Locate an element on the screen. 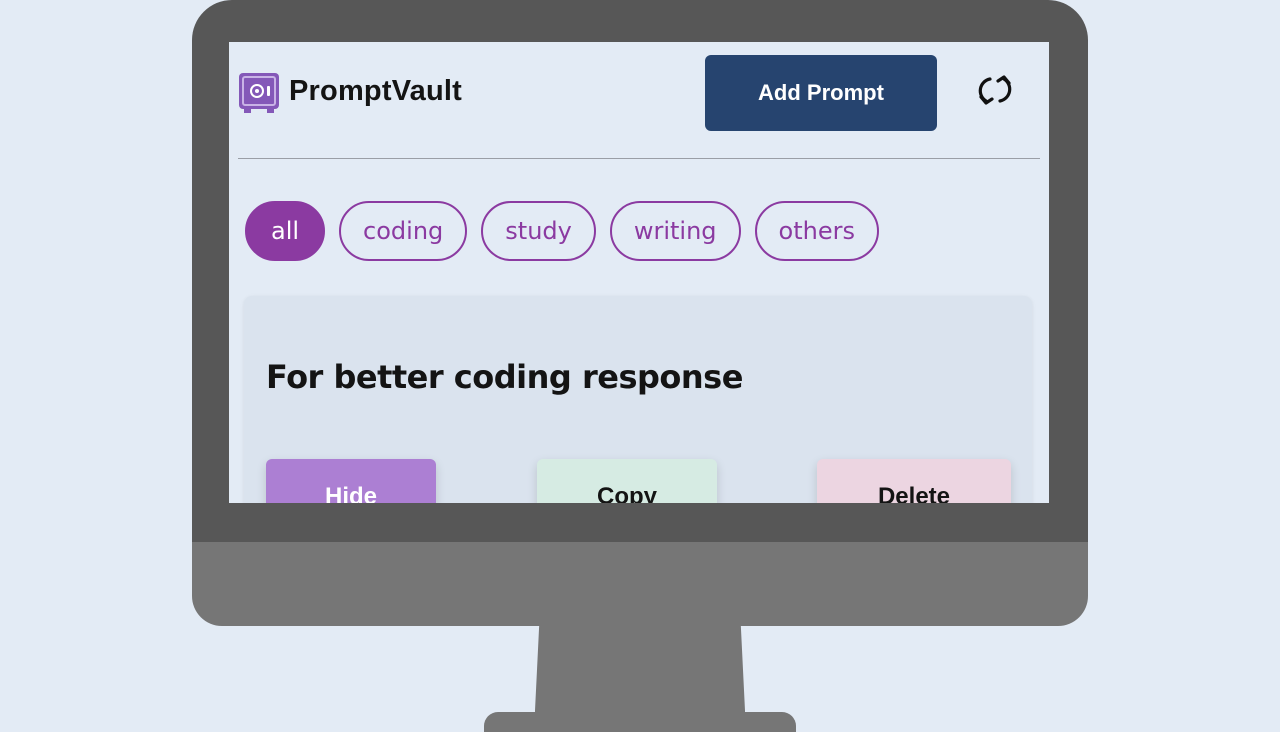 Image resolution: width=1280 pixels, height=732 pixels. safe-vault-icon is located at coordinates (259, 93).